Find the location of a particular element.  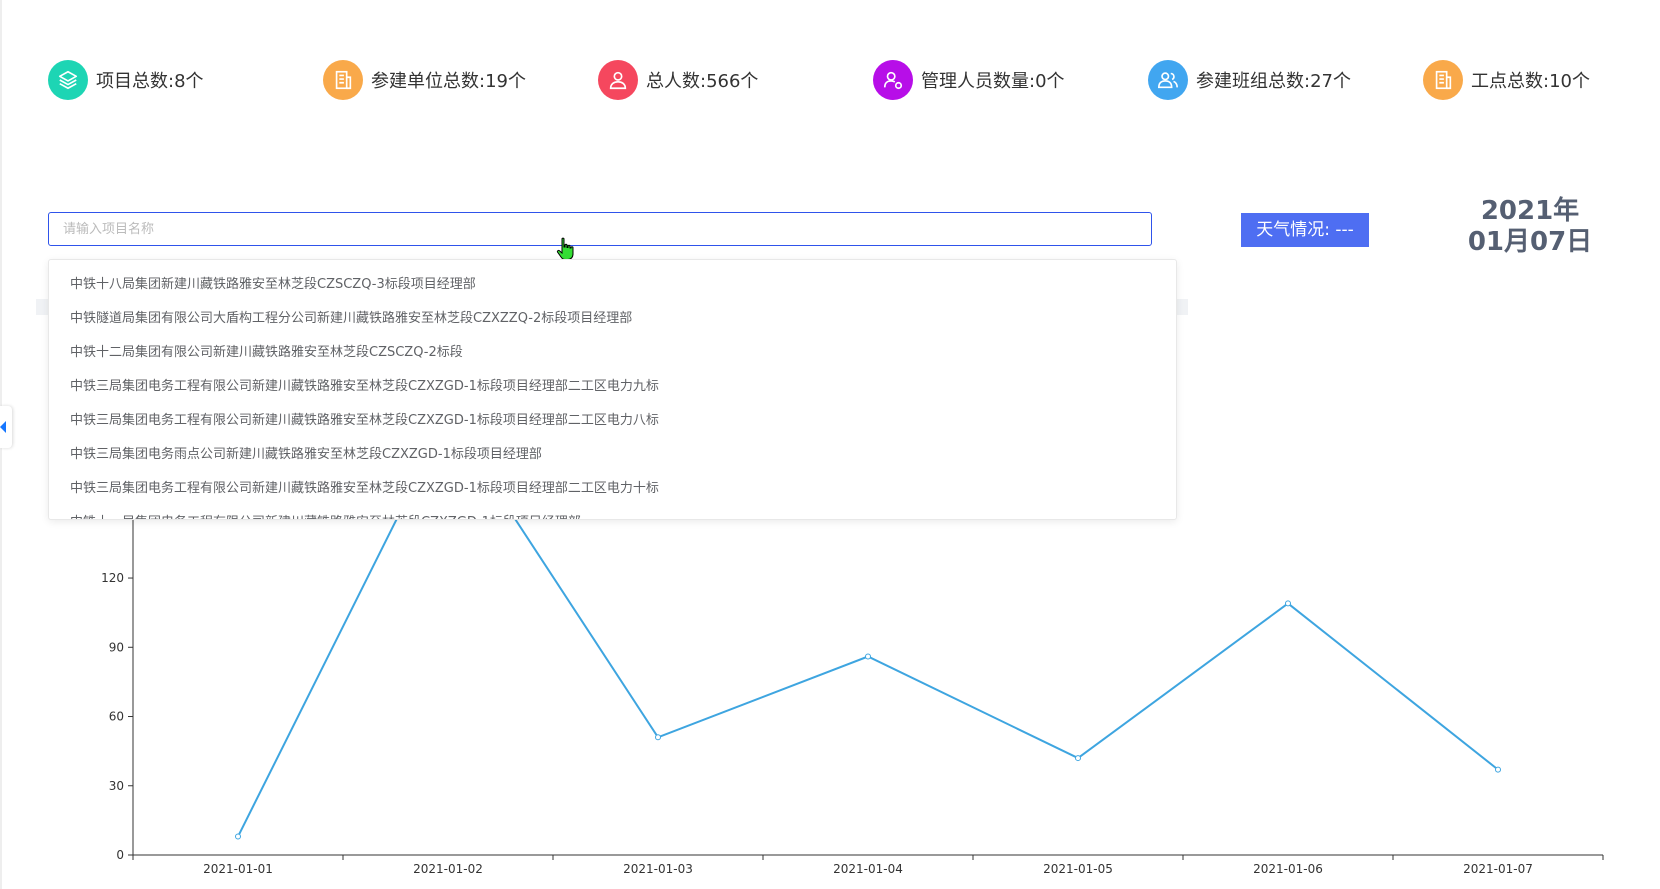

y-tick-label: 120 is located at coordinates (112, 578).